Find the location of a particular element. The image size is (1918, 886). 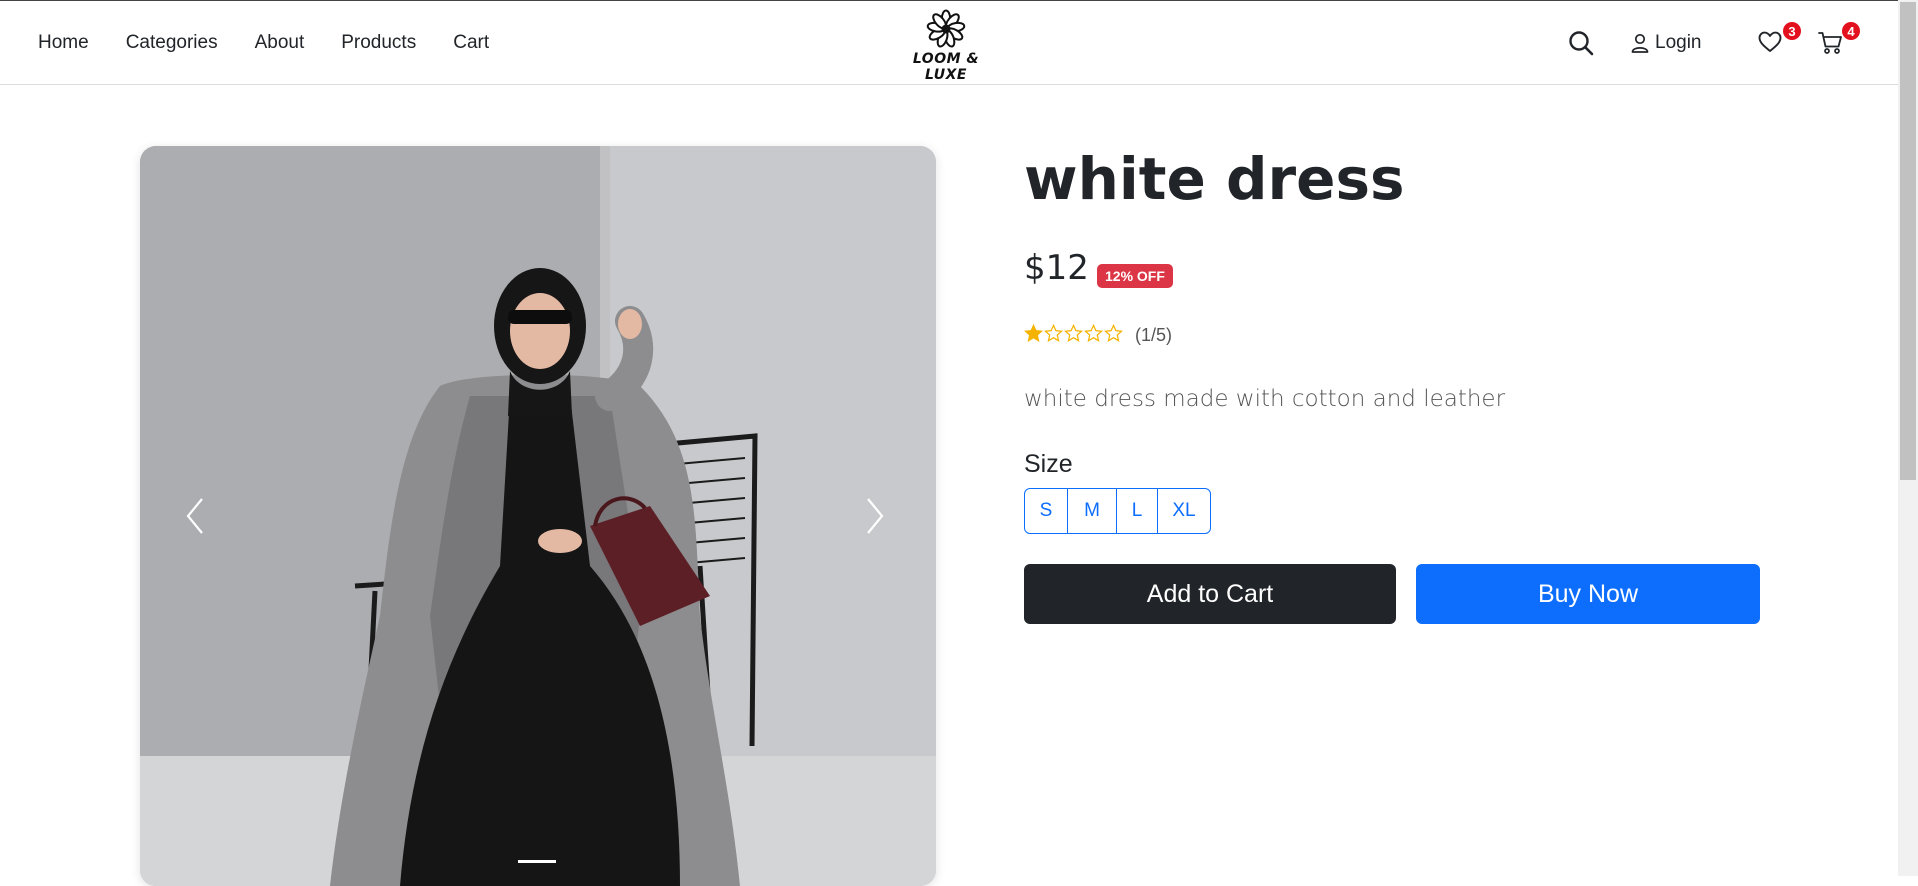

carousel-next-button is located at coordinates (875, 518).